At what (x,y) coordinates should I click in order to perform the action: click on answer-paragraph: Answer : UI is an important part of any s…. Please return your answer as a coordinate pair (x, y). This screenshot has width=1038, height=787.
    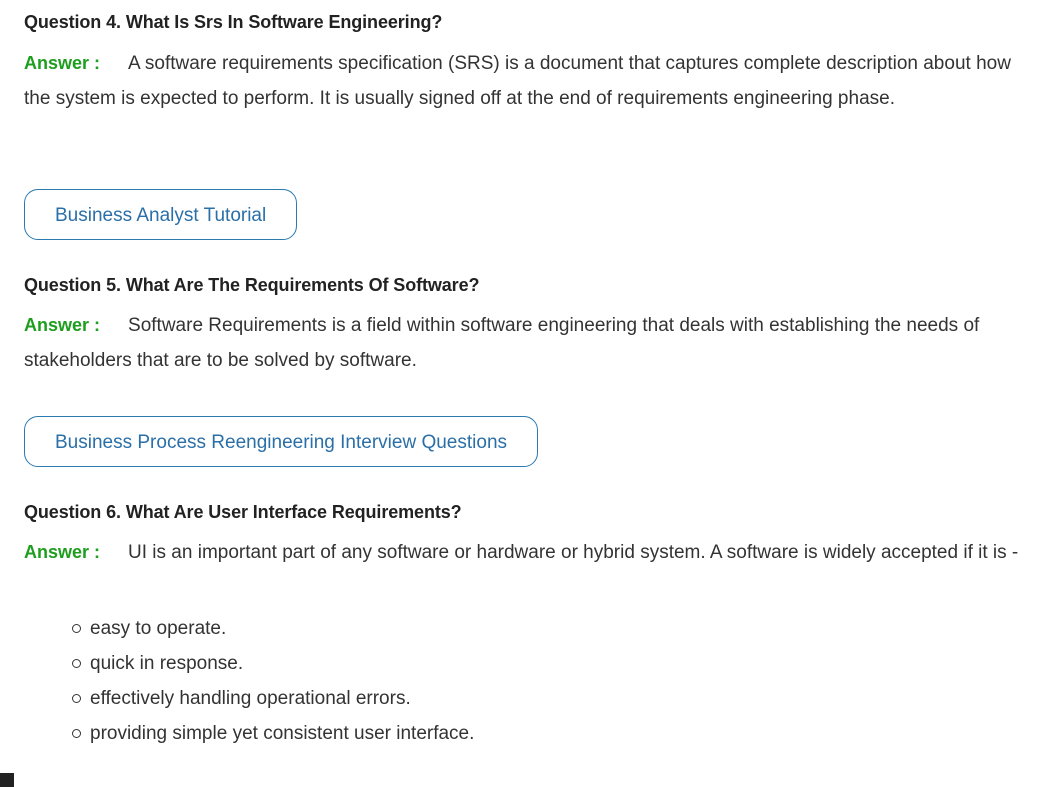
    Looking at the image, I should click on (524, 552).